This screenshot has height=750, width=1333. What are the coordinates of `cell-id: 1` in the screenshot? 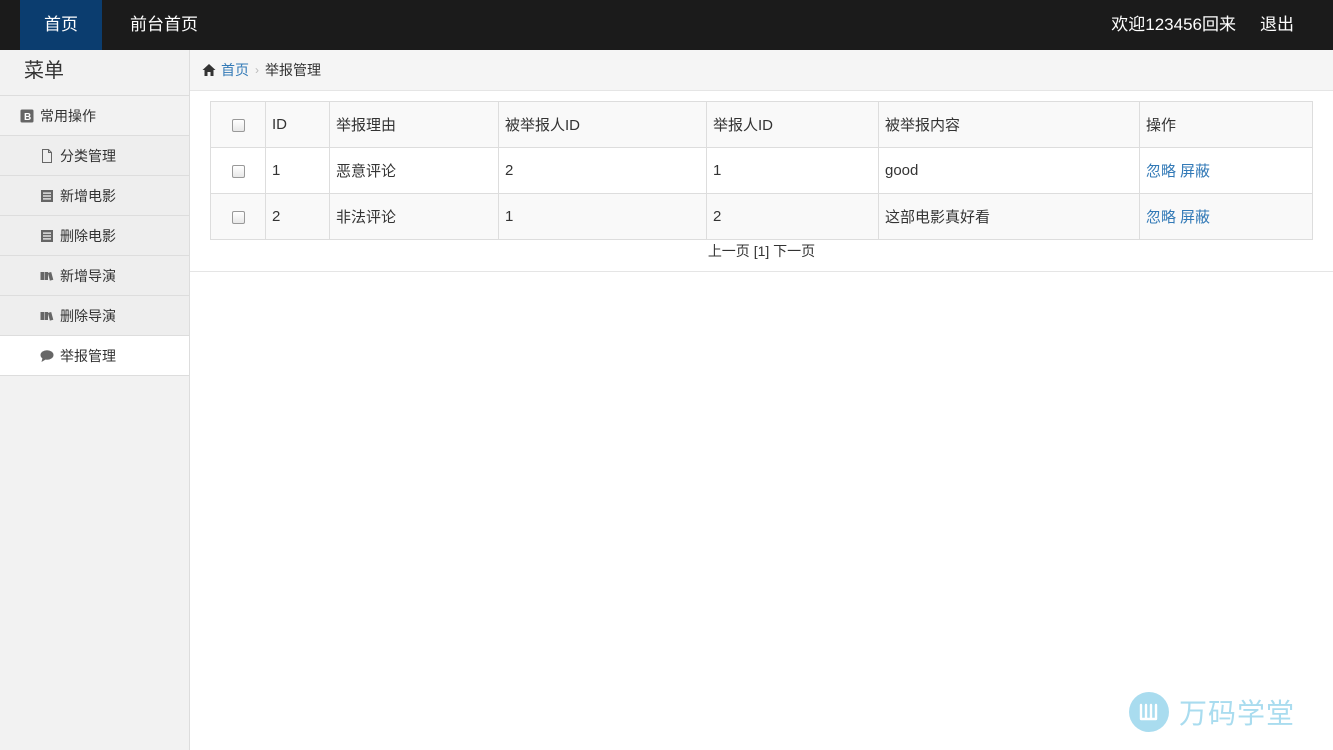 It's located at (297, 170).